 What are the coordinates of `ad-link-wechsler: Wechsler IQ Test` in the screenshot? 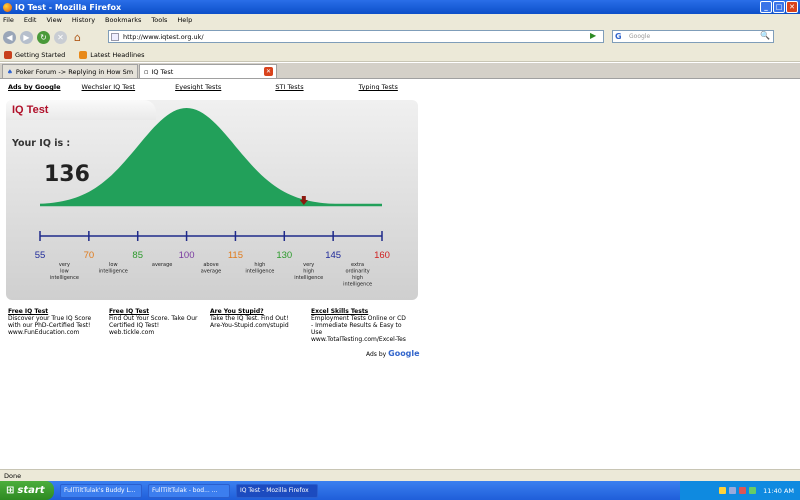 It's located at (109, 87).